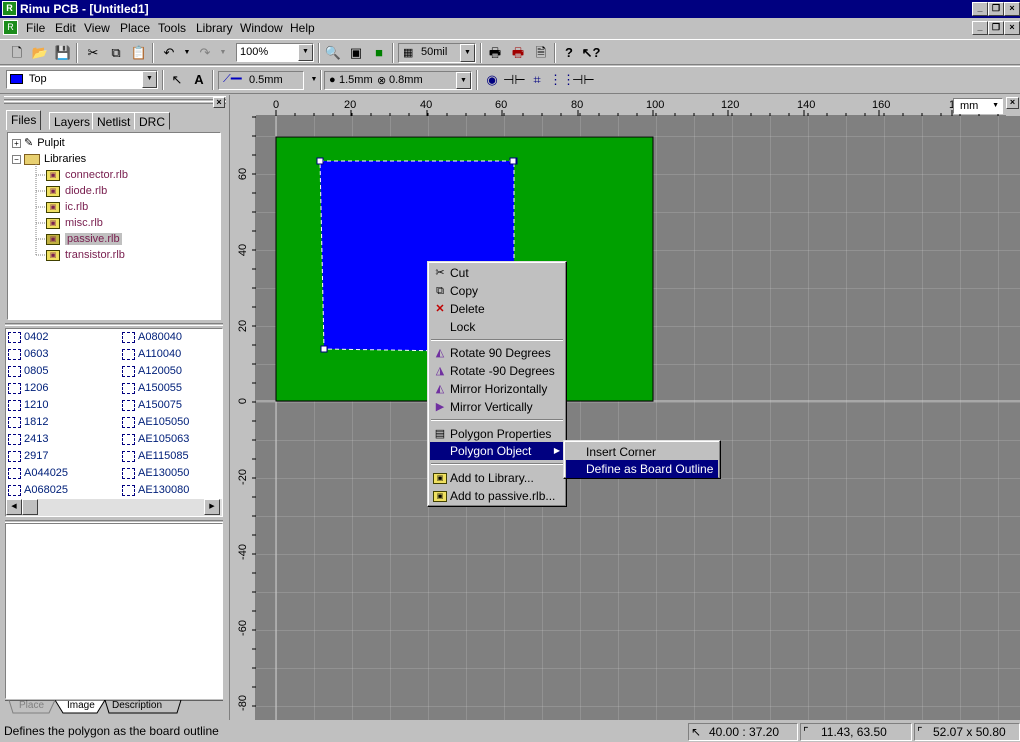 This screenshot has height=742, width=1020. I want to click on zoom-icon: 🔍, so click(333, 53).